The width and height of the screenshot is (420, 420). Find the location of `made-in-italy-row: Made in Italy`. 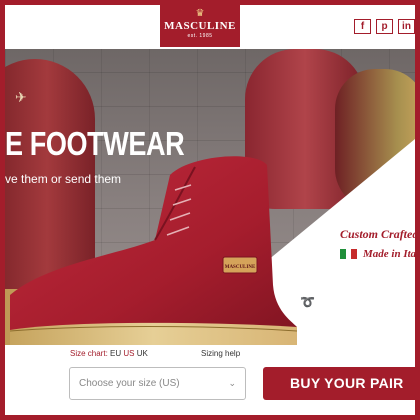

made-in-italy-row: Made in Italy is located at coordinates (377, 254).